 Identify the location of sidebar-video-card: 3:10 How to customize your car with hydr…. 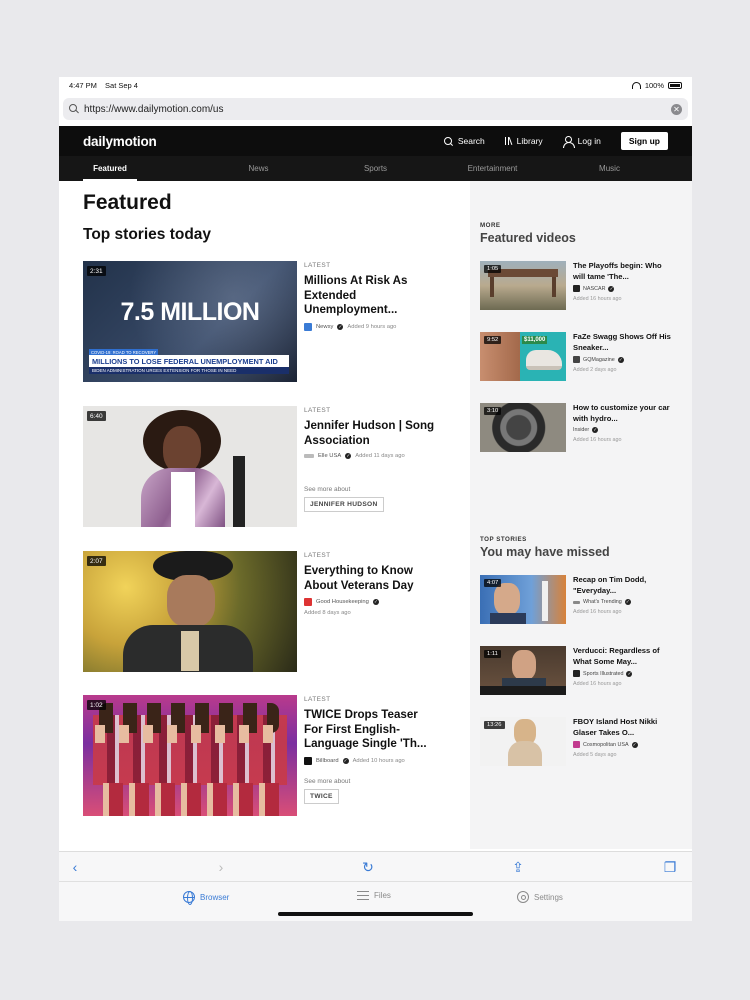
(580, 428).